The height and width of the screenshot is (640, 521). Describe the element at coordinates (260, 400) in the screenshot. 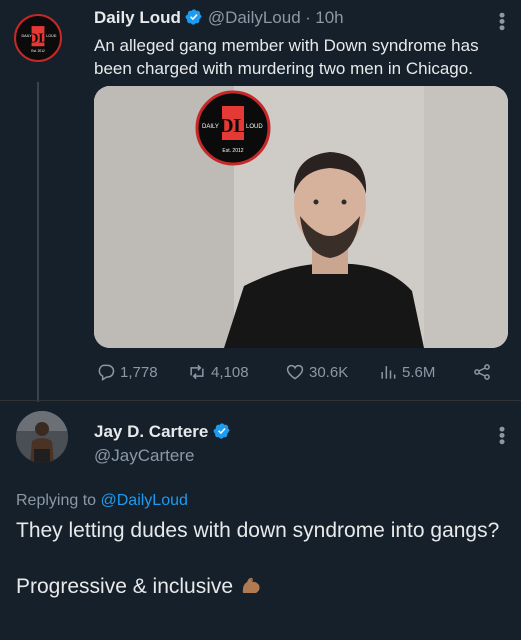

I see `tweet-divider` at that location.